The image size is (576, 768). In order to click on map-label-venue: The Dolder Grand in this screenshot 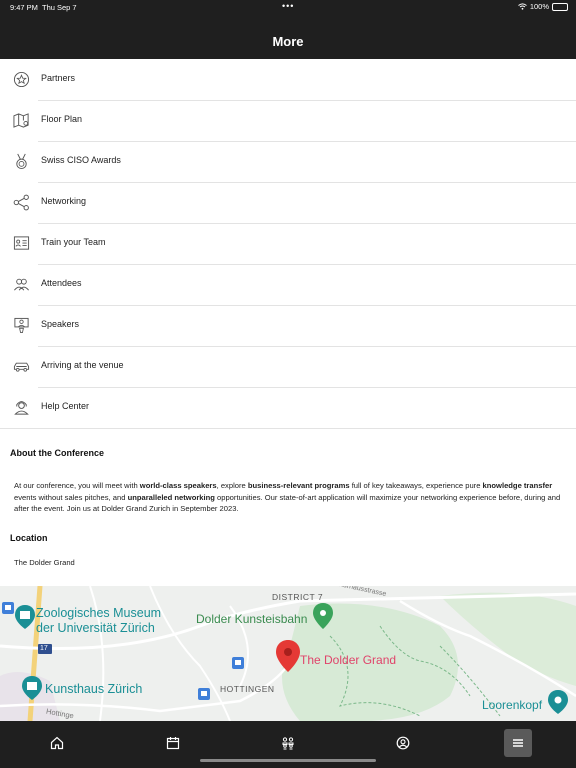, I will do `click(348, 660)`.